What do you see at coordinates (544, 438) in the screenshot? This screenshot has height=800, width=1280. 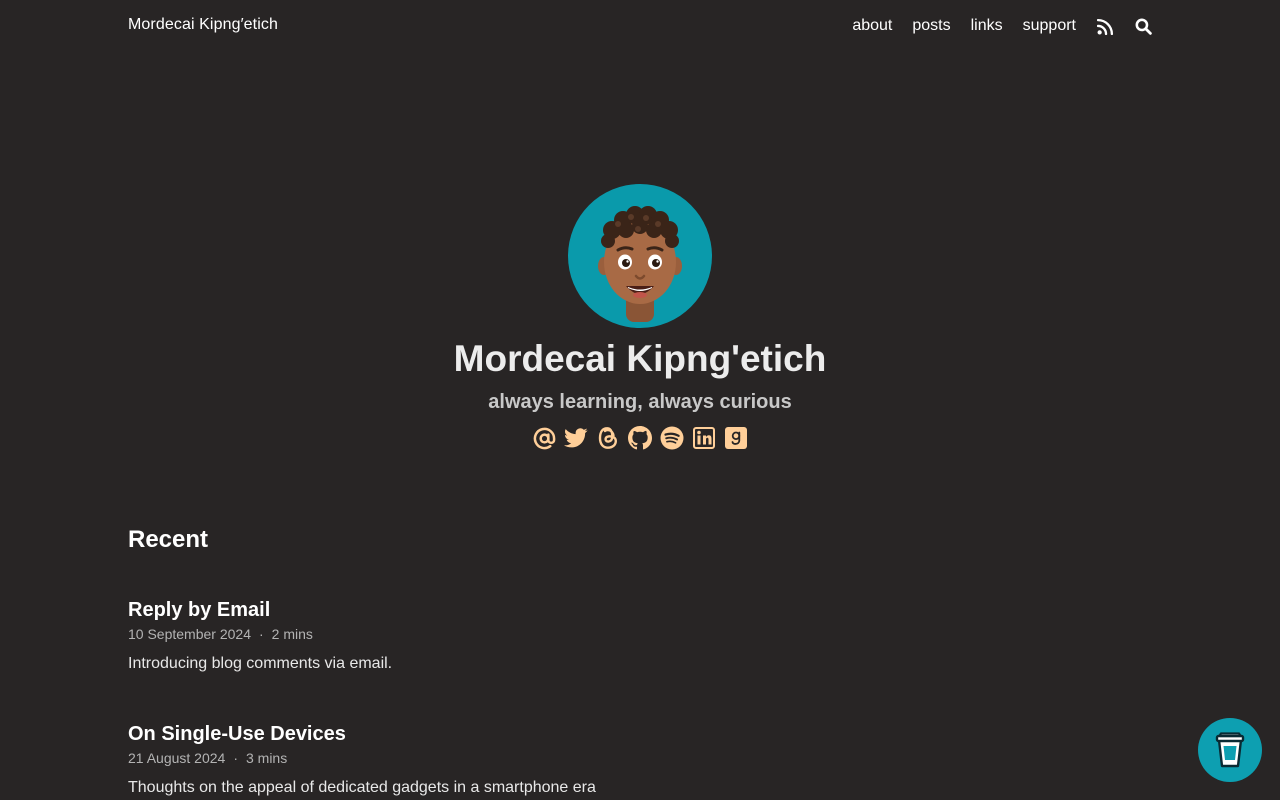 I see `email-icon` at bounding box center [544, 438].